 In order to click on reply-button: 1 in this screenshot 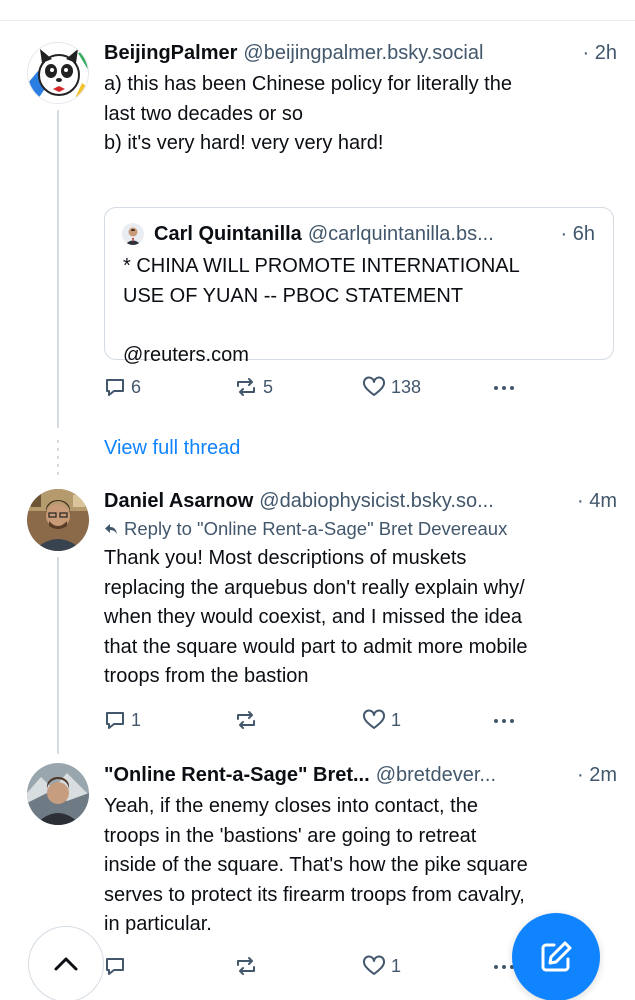, I will do `click(122, 720)`.